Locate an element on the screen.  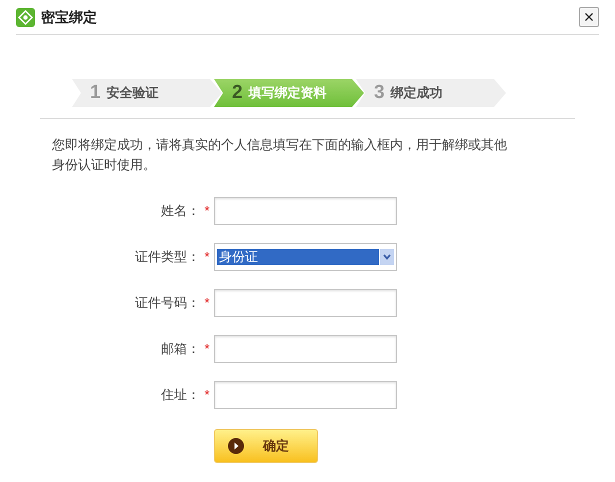
step-number: 2 is located at coordinates (237, 92).